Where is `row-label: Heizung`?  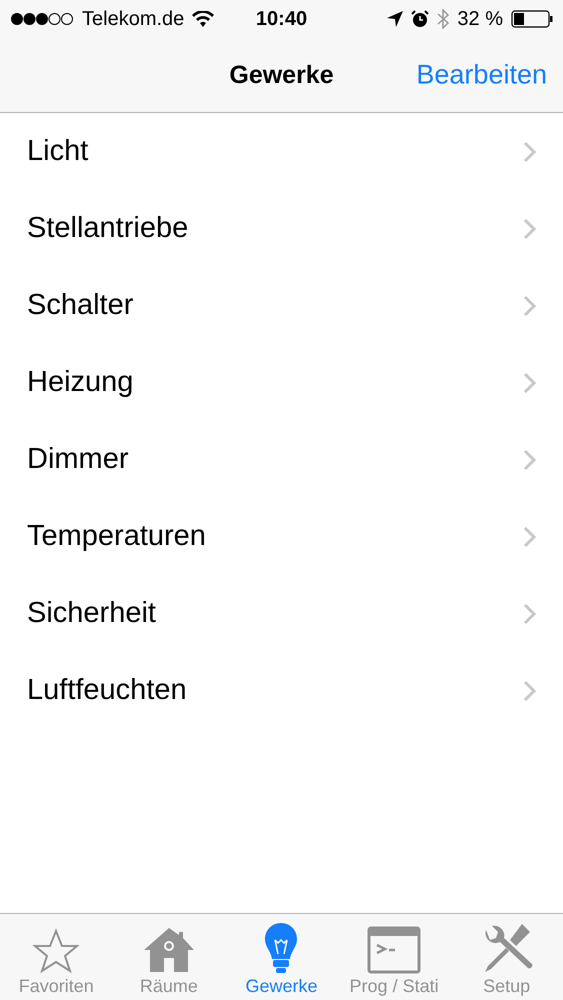
row-label: Heizung is located at coordinates (80, 382).